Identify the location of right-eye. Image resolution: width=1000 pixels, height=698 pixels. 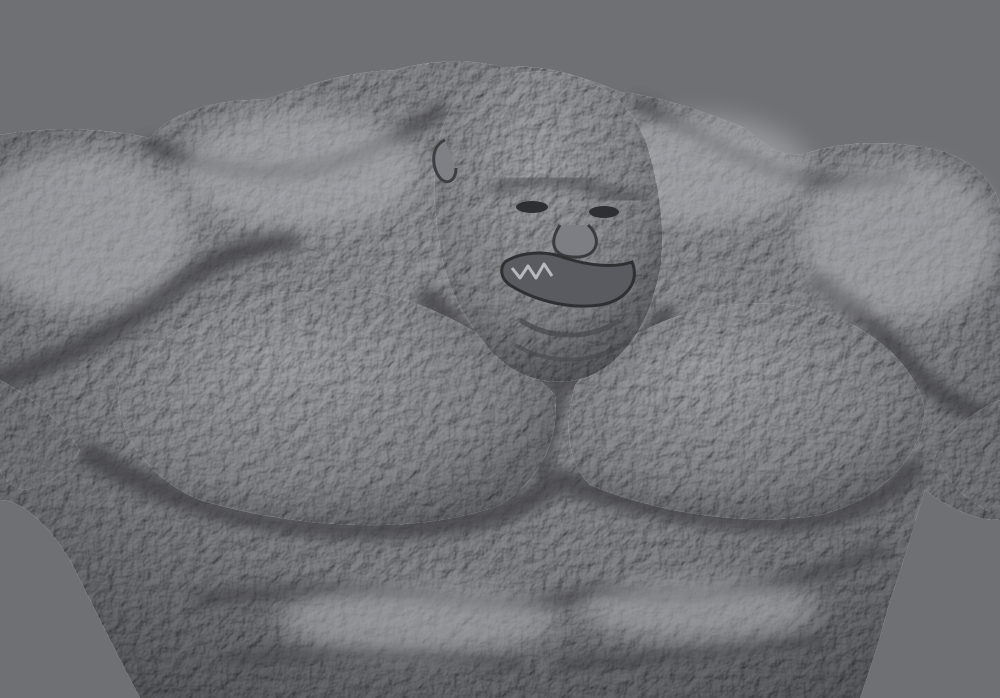
(604, 212).